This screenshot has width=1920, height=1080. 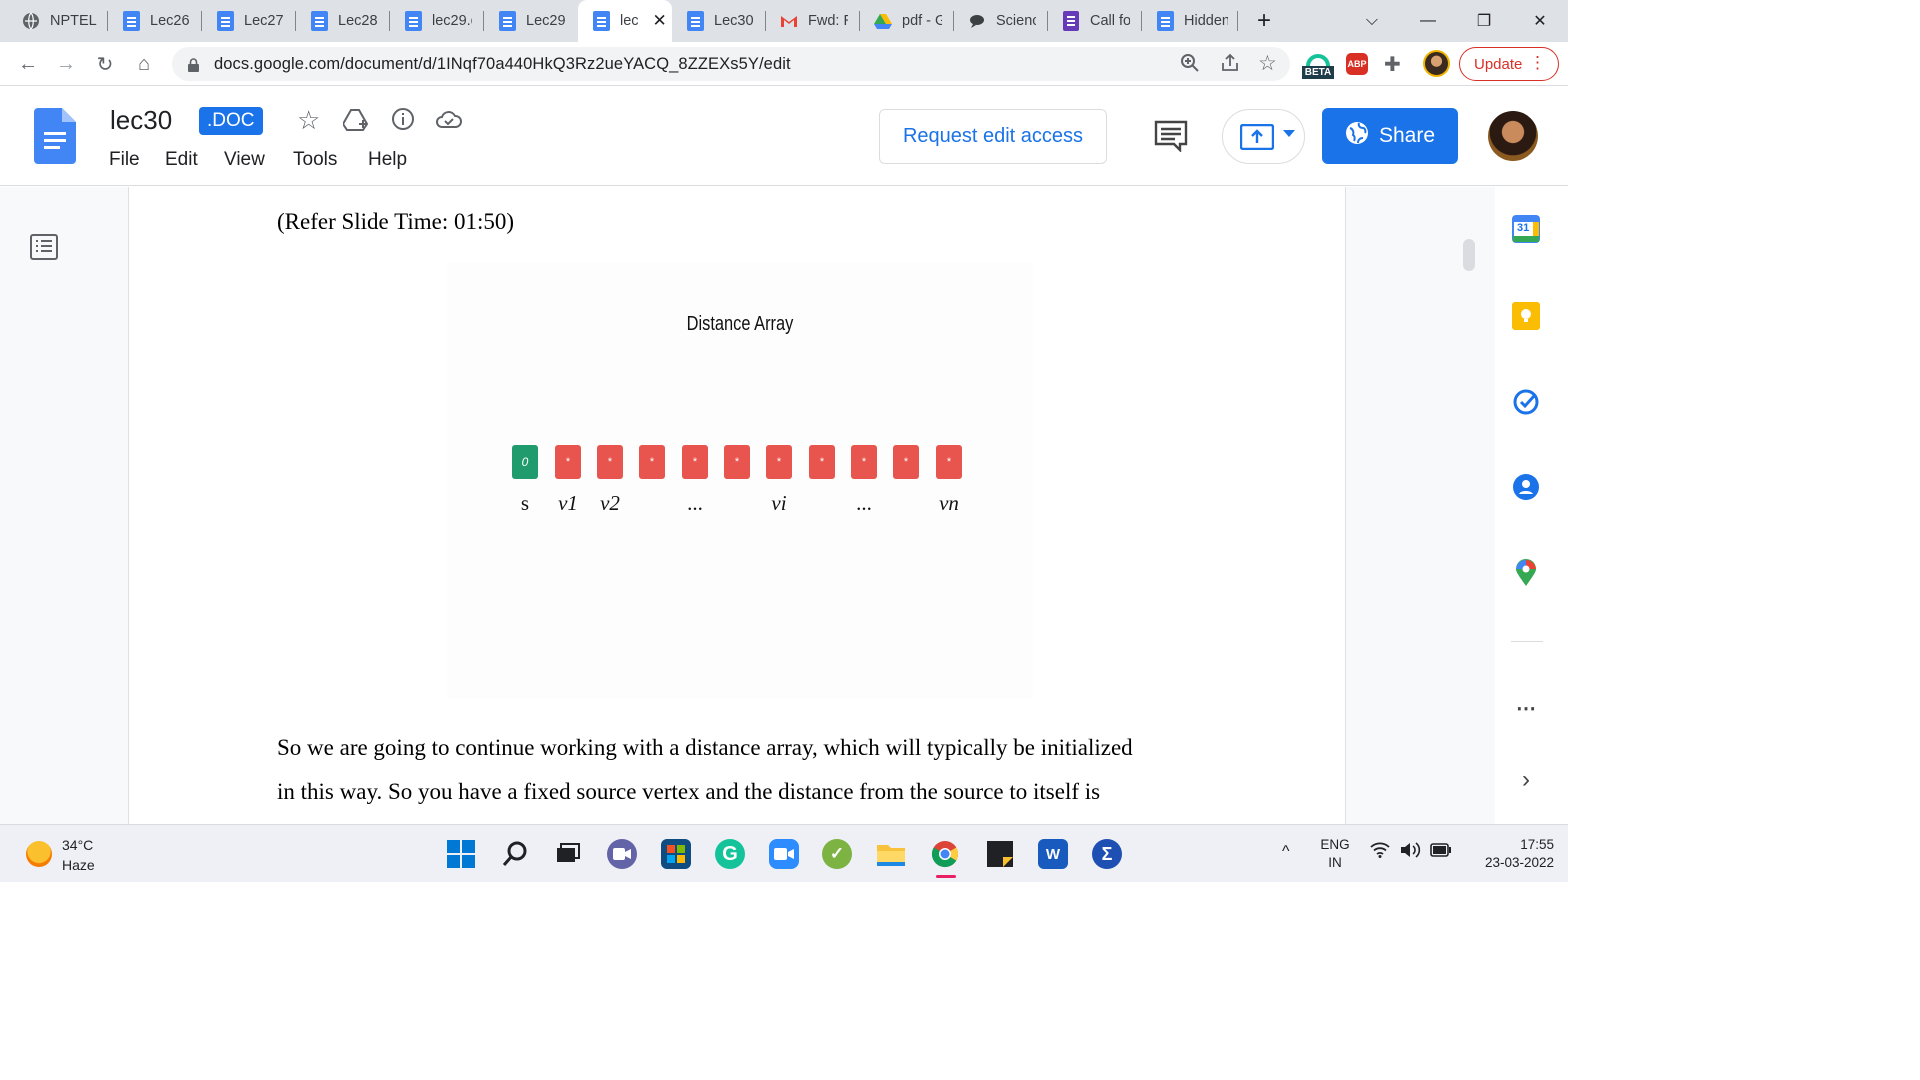 I want to click on weather-sun-icon, so click(x=39, y=854).